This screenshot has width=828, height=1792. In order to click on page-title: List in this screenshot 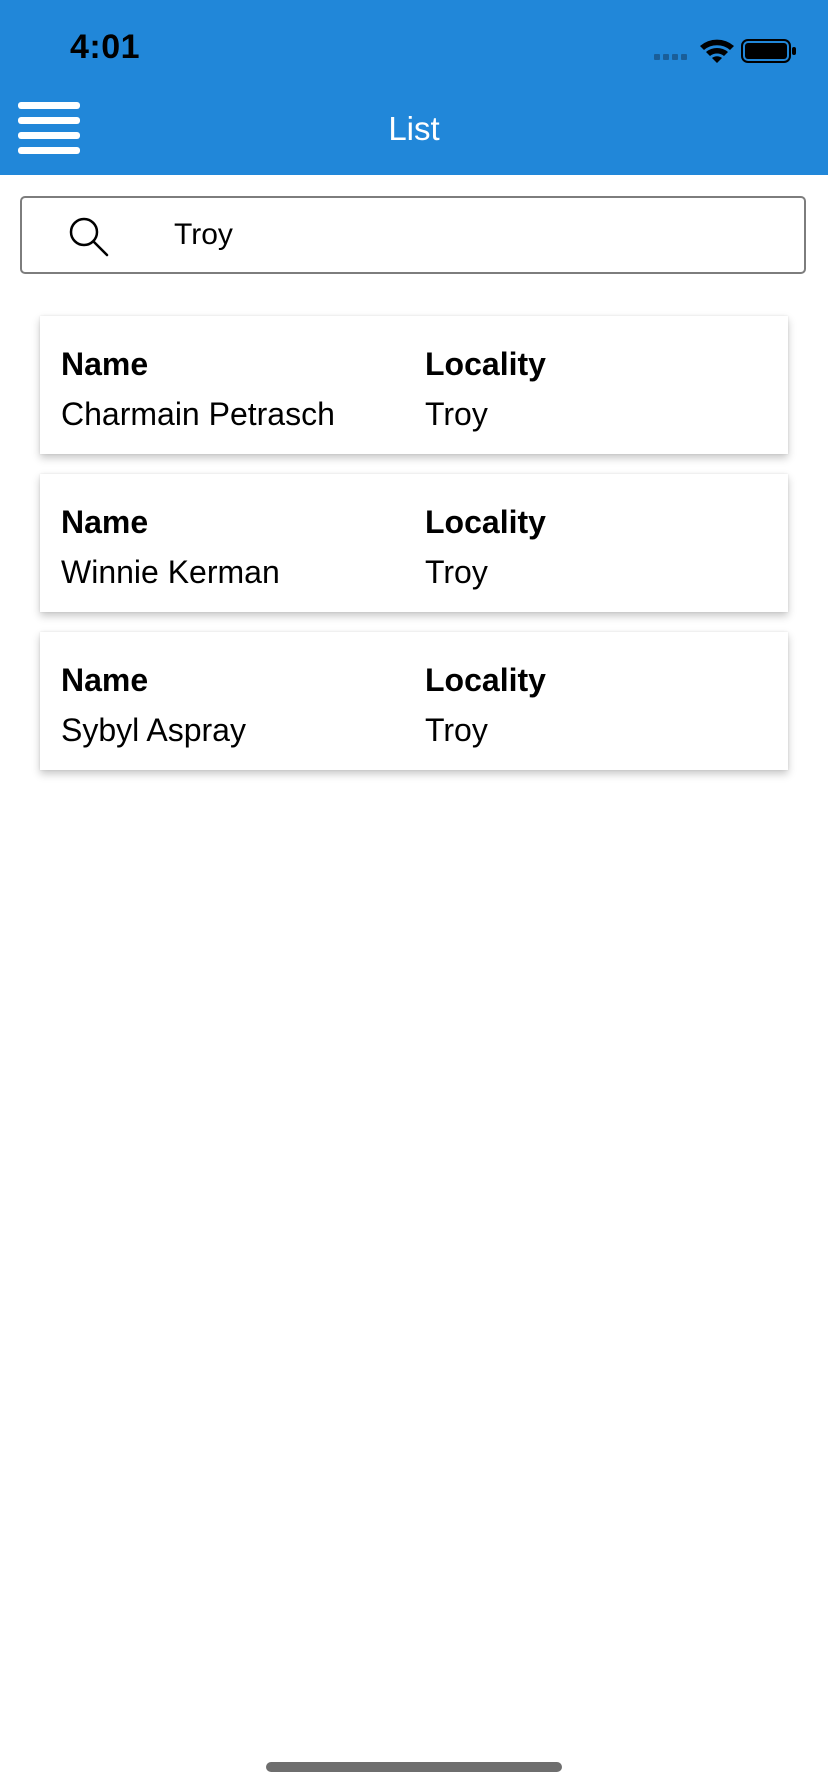, I will do `click(414, 128)`.